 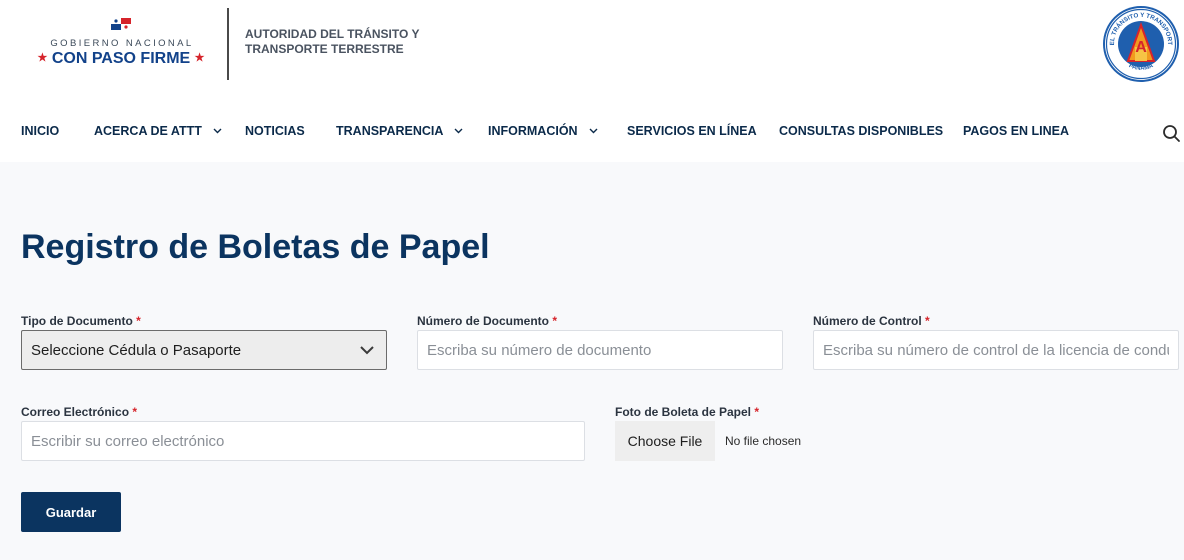 I want to click on nav-item-servicios: SERVICIOS EN LÍNEA, so click(x=692, y=131).